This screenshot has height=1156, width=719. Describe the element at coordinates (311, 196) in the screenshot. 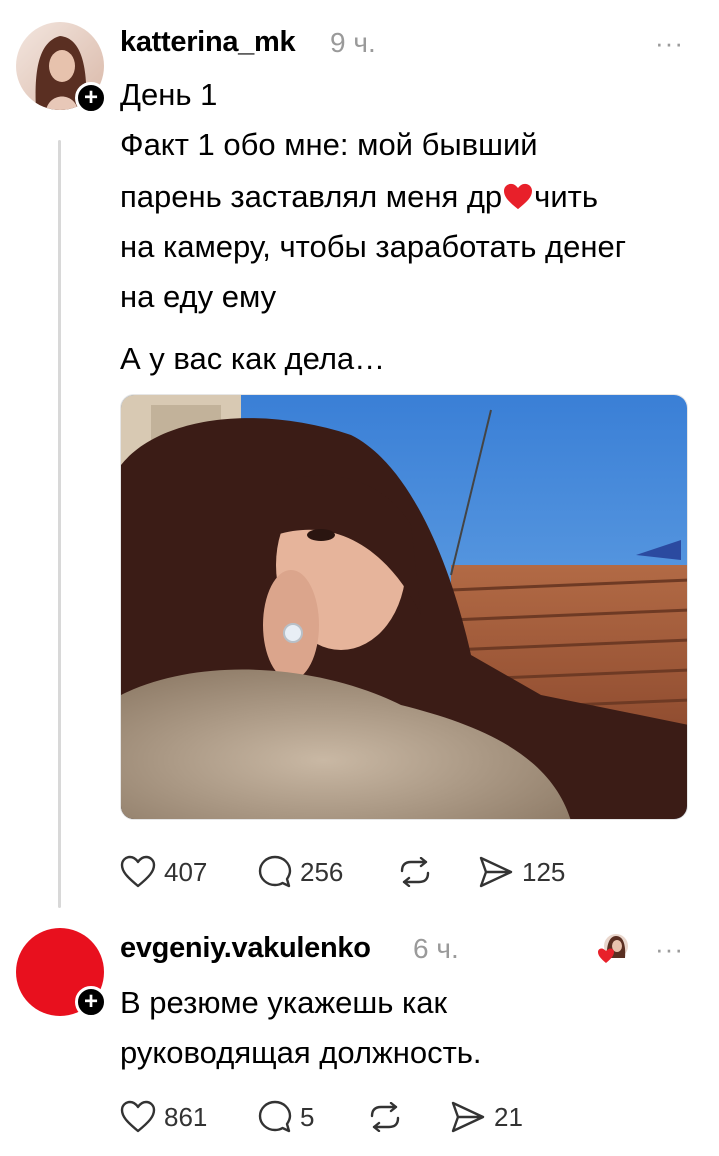

I see `post-text-line-3a: парень заставлял меня др` at that location.